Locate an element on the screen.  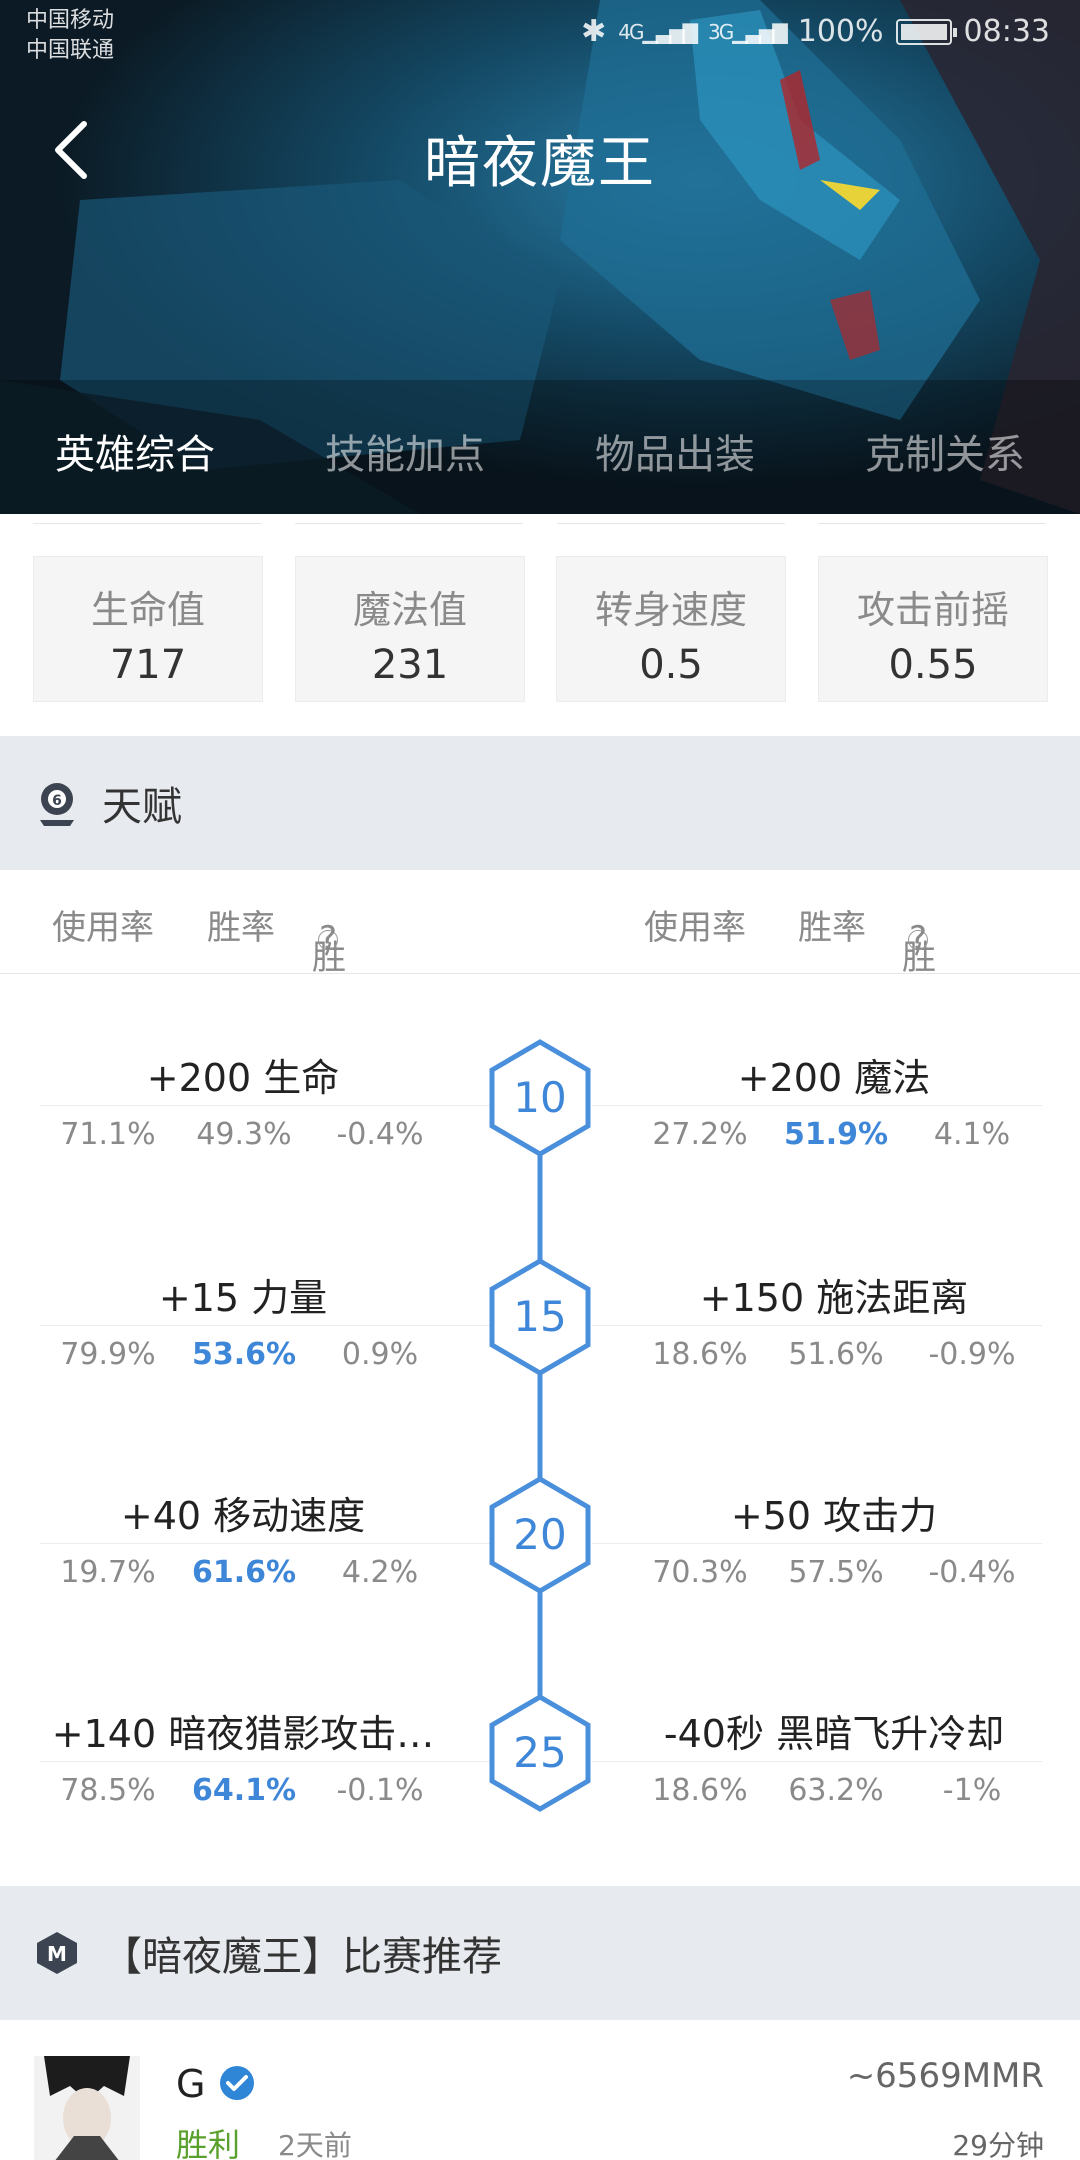
level-badge-25: 25 is located at coordinates (540, 1753).